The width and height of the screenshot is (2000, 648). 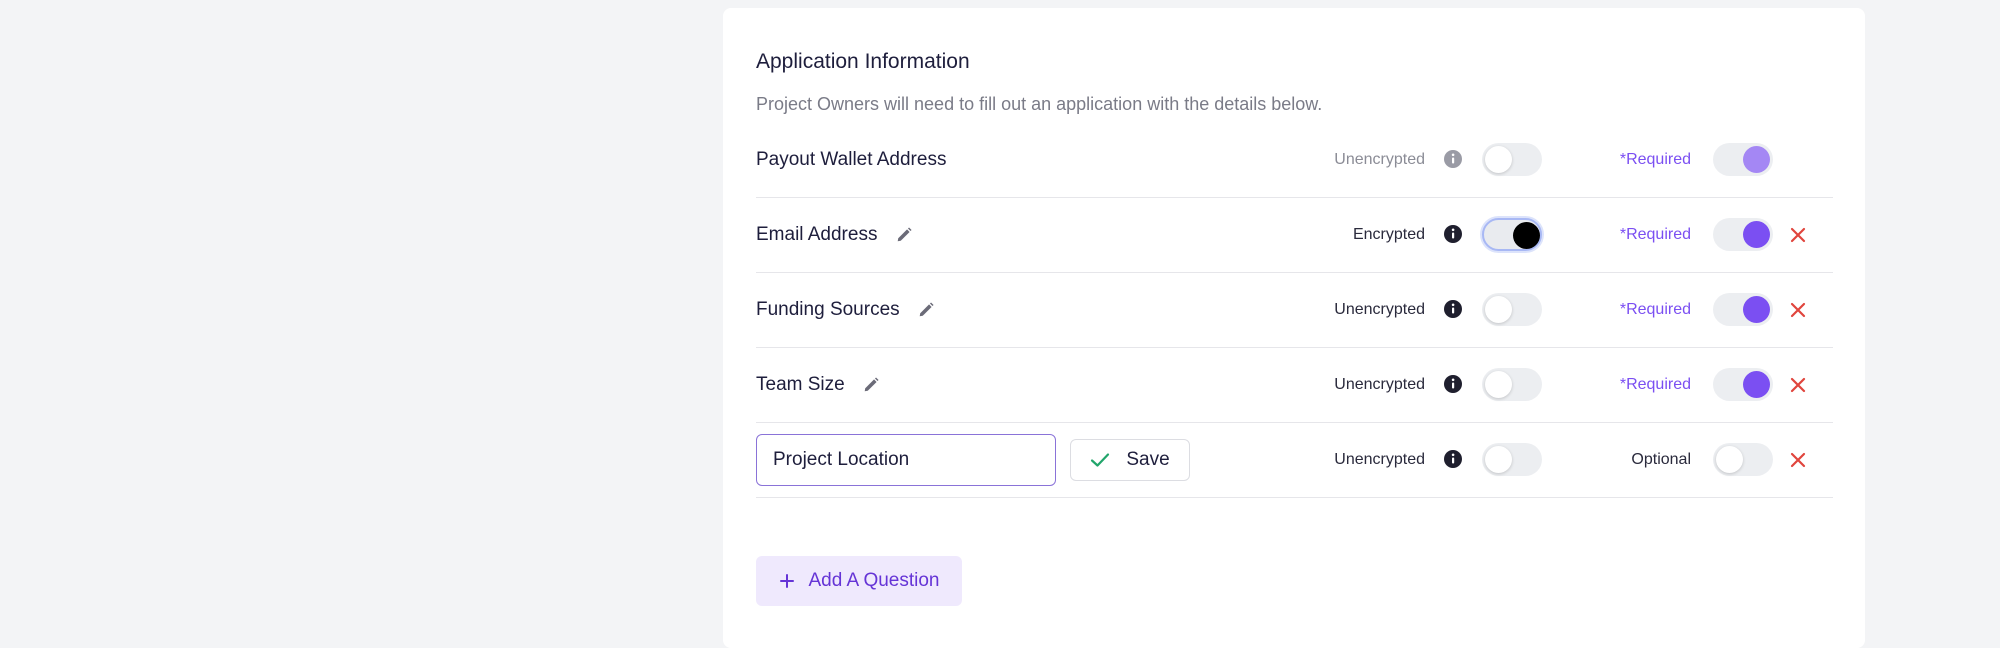 What do you see at coordinates (1661, 459) in the screenshot?
I see `requirement-label: Optional` at bounding box center [1661, 459].